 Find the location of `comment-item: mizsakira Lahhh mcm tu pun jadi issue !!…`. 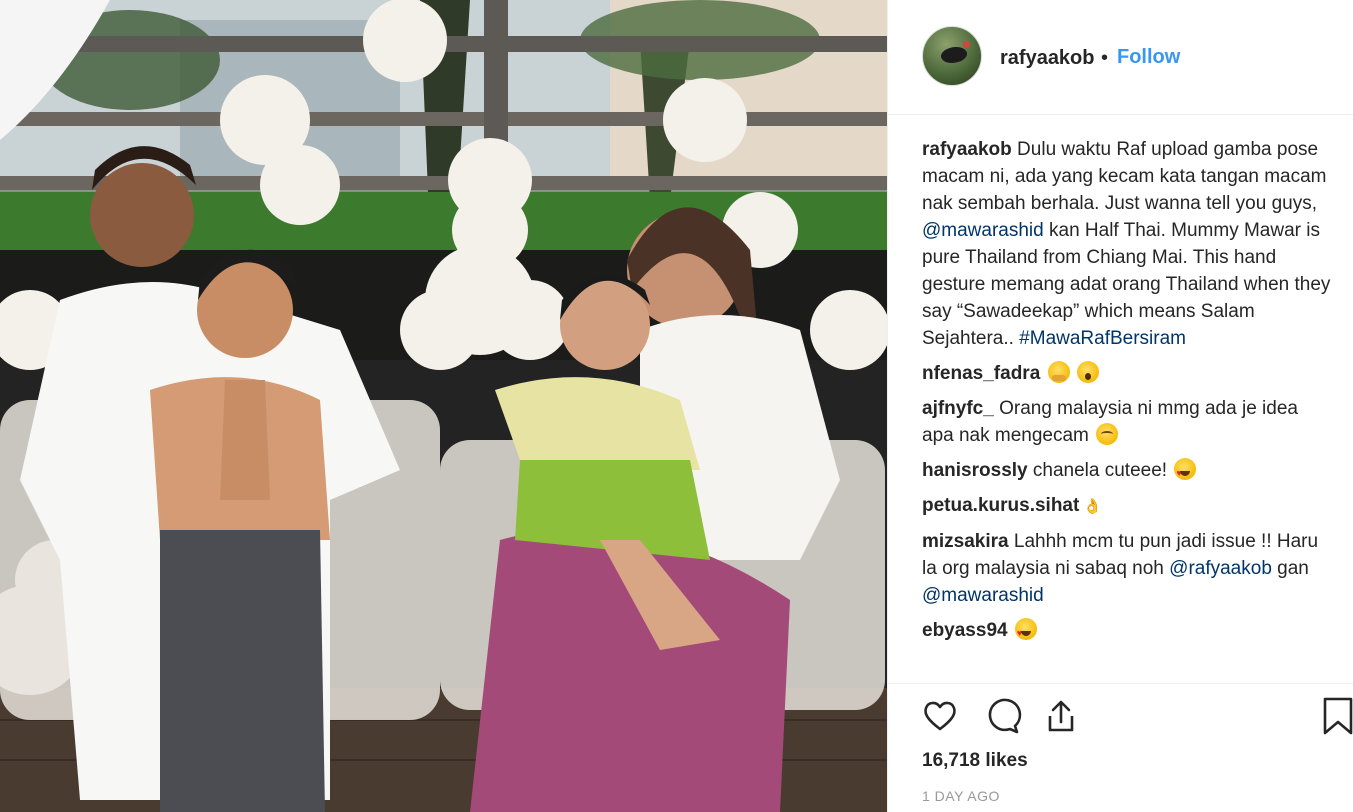

comment-item: mizsakira Lahhh mcm tu pun jadi issue !!… is located at coordinates (1127, 568).